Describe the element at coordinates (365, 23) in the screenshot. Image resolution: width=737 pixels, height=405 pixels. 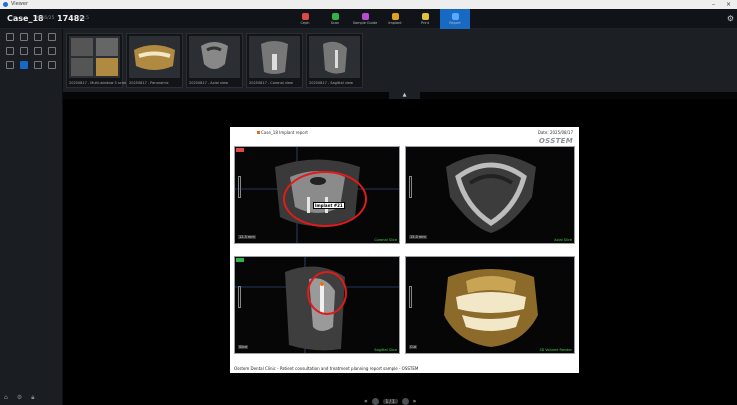
I see `module-label: Sample Guide` at that location.